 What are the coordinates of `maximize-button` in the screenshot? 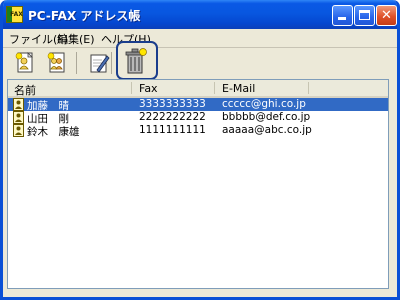 It's located at (364, 15).